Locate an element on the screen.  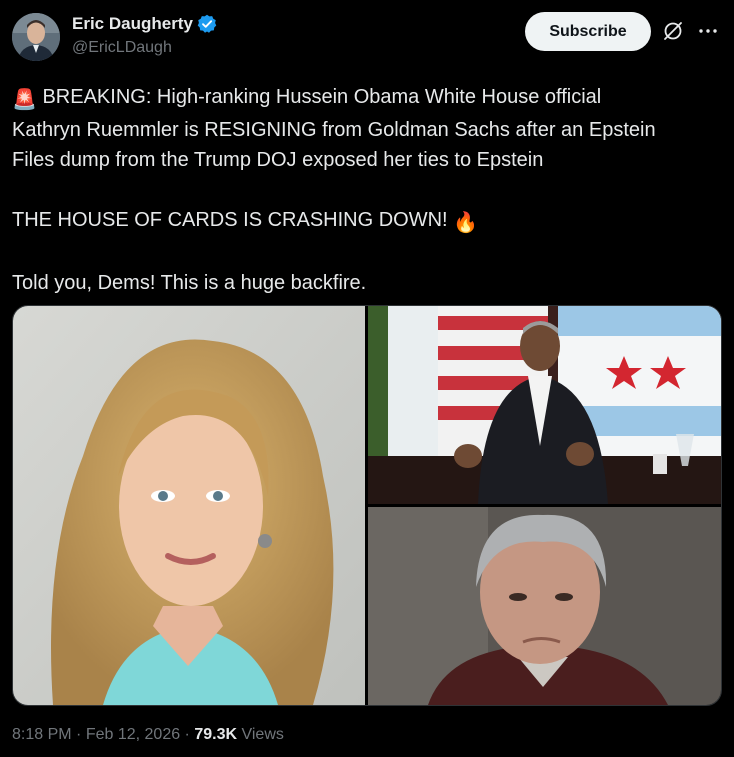
photo-epstein-portrait is located at coordinates (544, 606).